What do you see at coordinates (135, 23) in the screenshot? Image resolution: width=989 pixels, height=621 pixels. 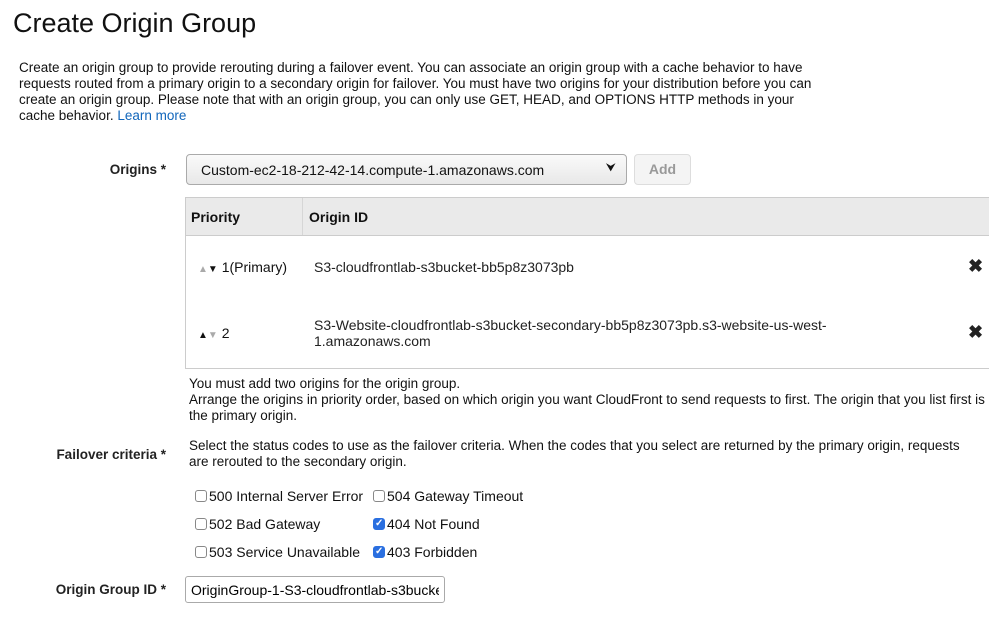 I see `page-title: Create Origin Group` at bounding box center [135, 23].